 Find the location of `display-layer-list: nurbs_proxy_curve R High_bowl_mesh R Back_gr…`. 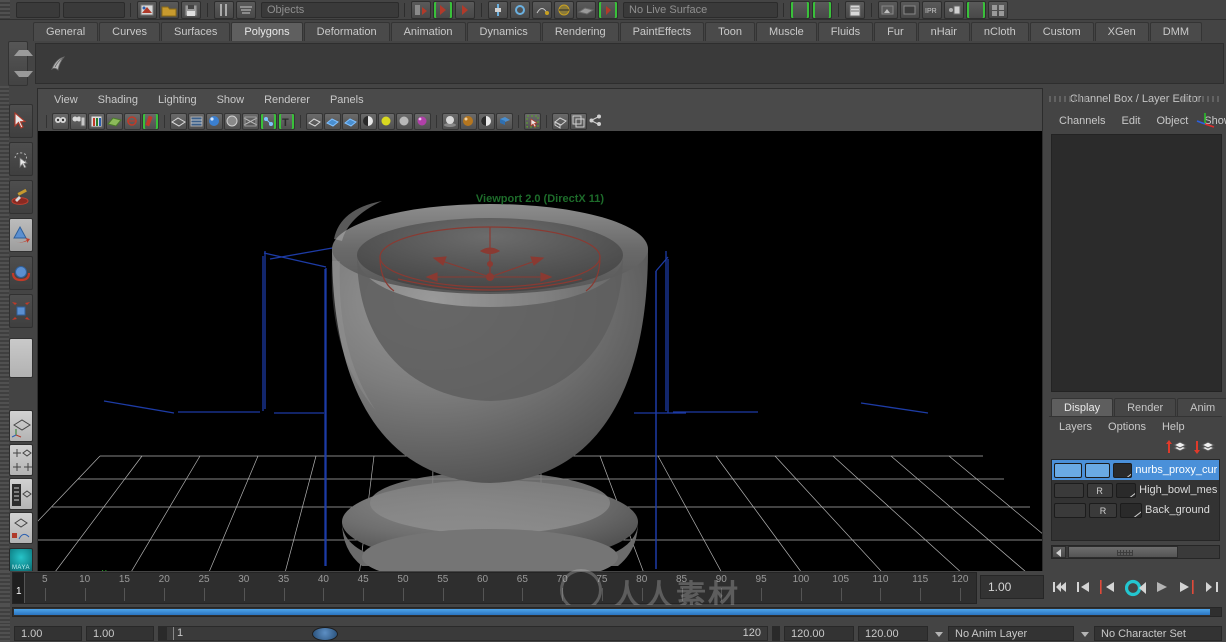

display-layer-list: nurbs_proxy_curve R High_bowl_mesh R Back_gr… is located at coordinates (1135, 500).